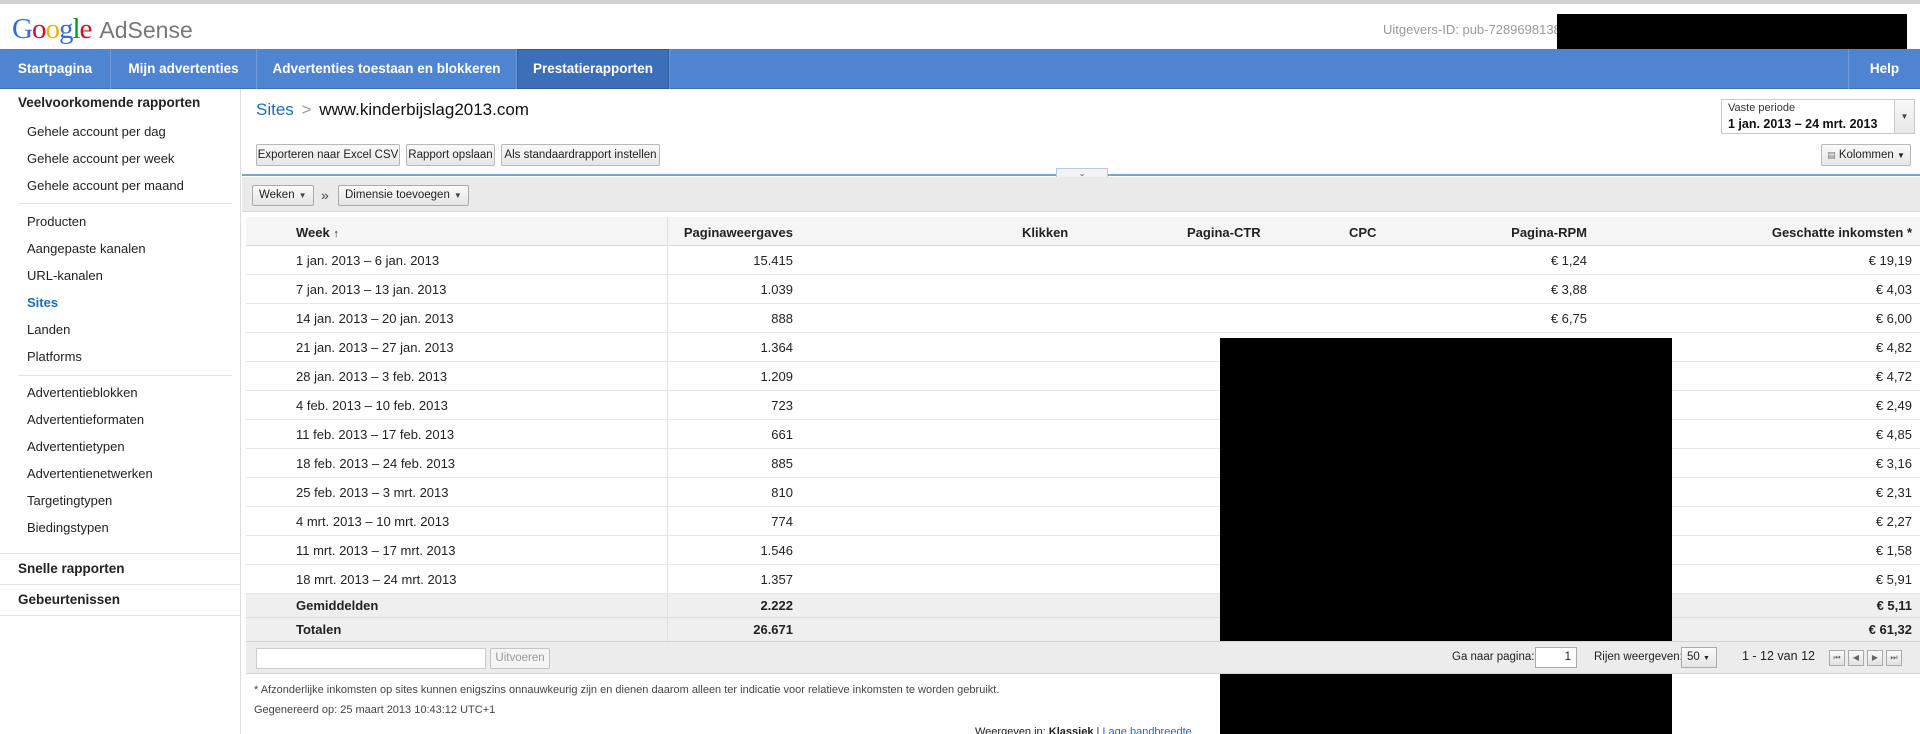 This screenshot has height=734, width=1920. Describe the element at coordinates (776, 605) in the screenshot. I see `cell-pageviews: 2.222` at that location.